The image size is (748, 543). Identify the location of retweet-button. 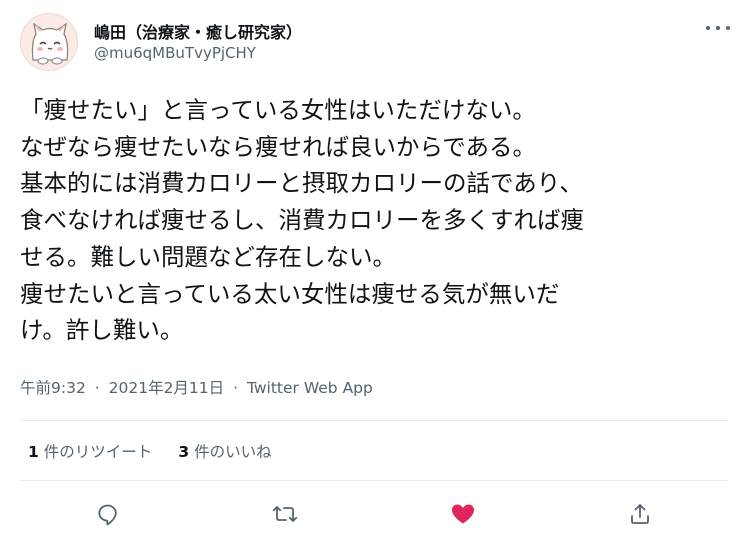
(285, 514).